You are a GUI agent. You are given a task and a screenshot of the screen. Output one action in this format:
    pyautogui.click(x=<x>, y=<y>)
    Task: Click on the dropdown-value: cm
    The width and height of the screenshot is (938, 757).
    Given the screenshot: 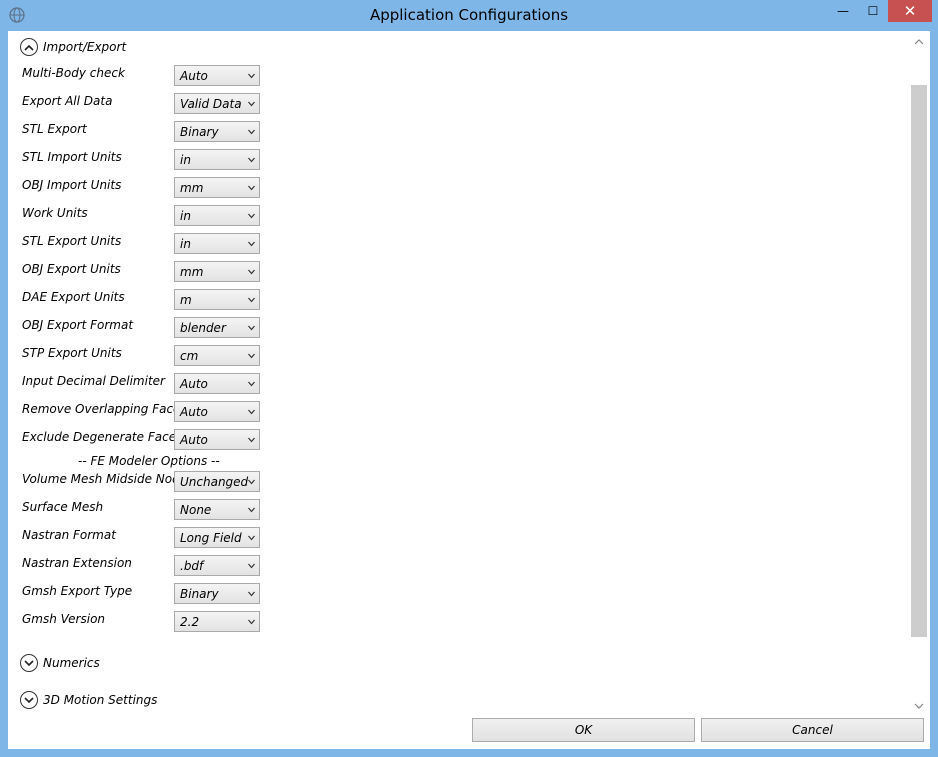 What is the action you would take?
    pyautogui.click(x=189, y=356)
    